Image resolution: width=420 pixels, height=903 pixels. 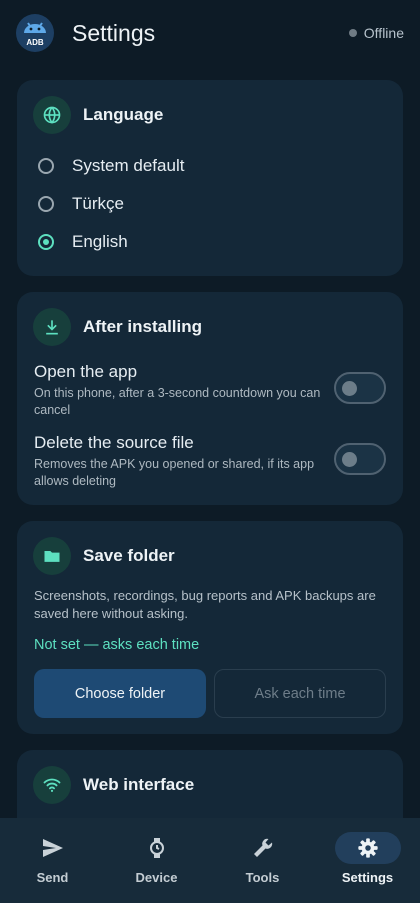 I want to click on language-option-system-default: System default, so click(x=109, y=166).